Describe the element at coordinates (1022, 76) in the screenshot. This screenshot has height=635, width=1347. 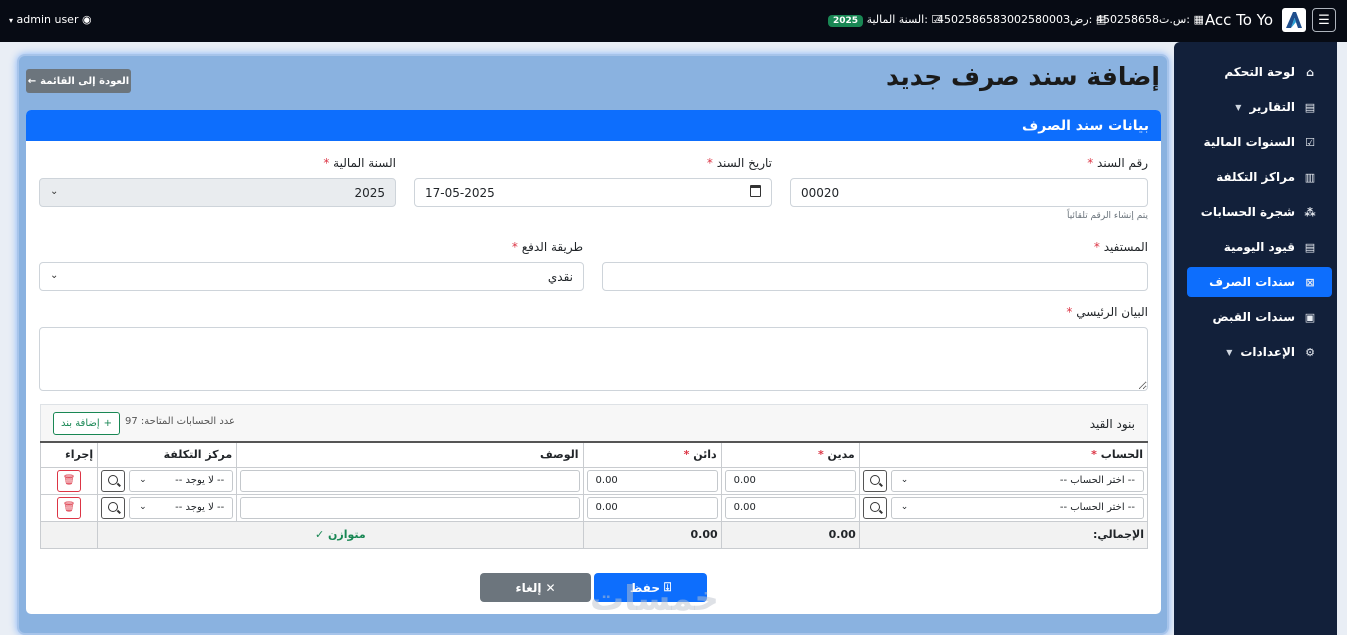
I see `page-title: إضافة سند صرف جديد` at that location.